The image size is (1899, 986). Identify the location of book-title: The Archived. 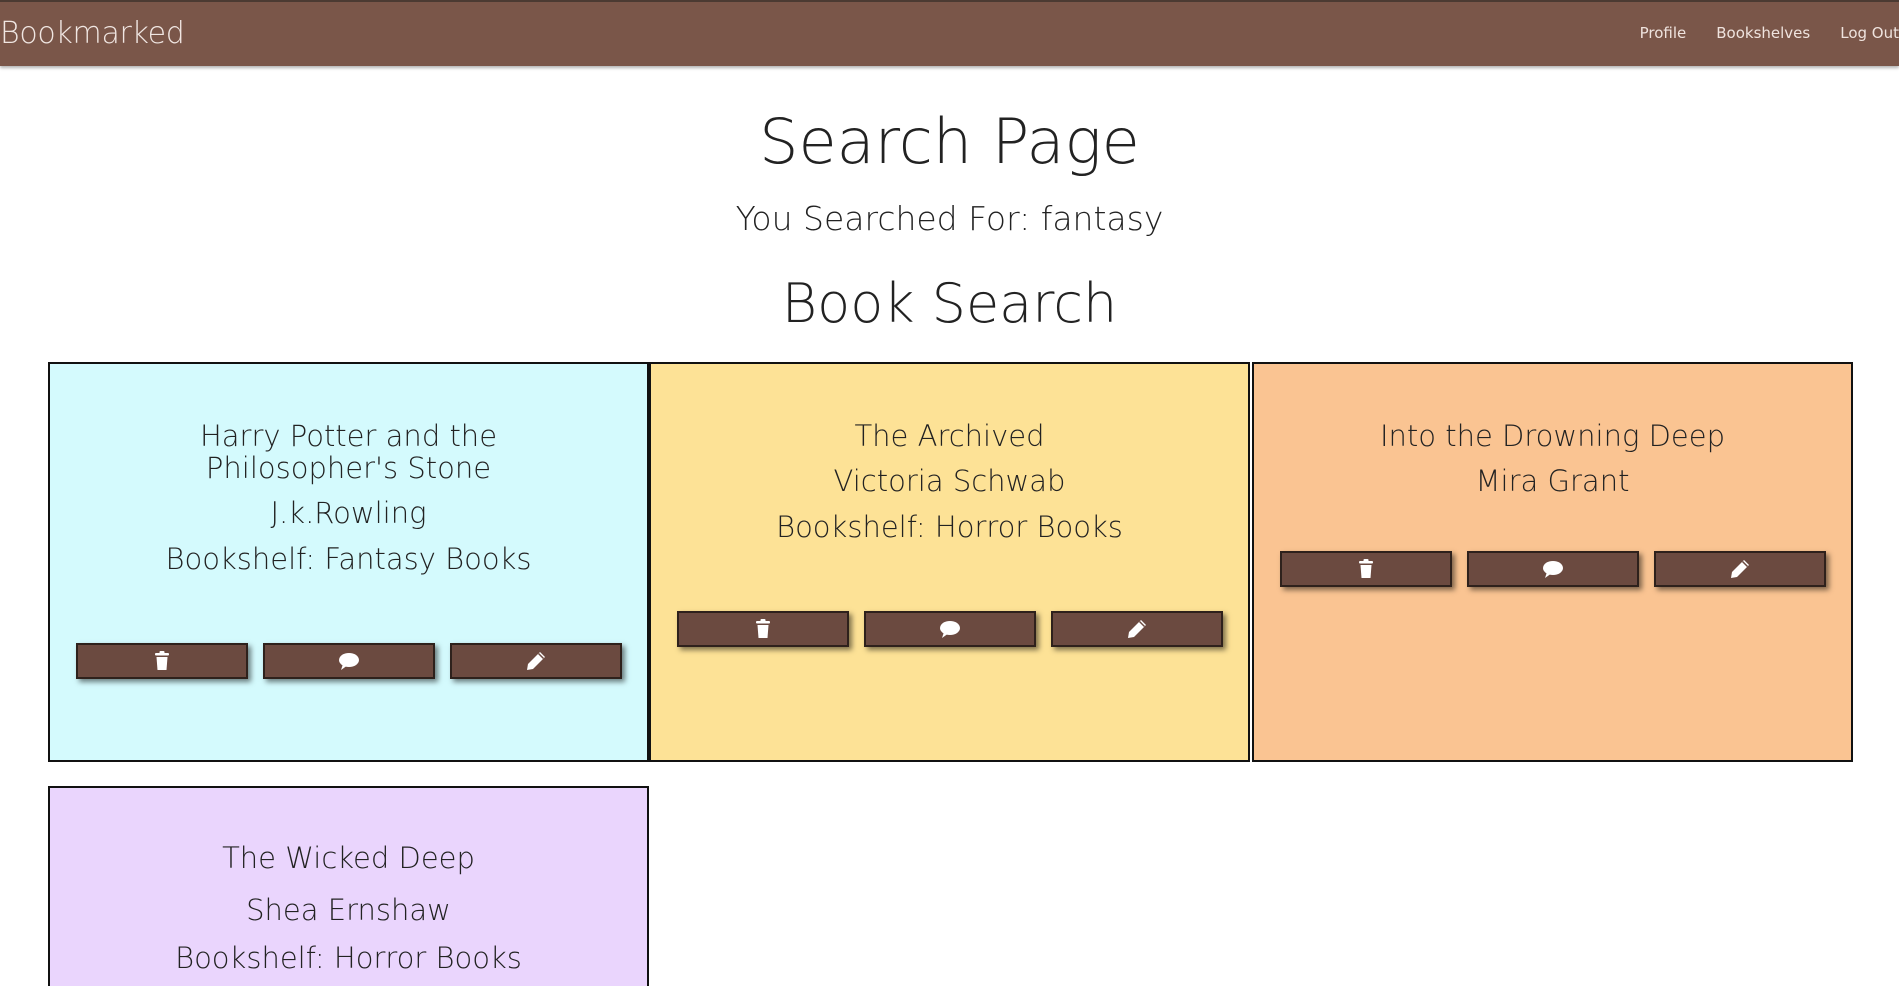
(949, 436).